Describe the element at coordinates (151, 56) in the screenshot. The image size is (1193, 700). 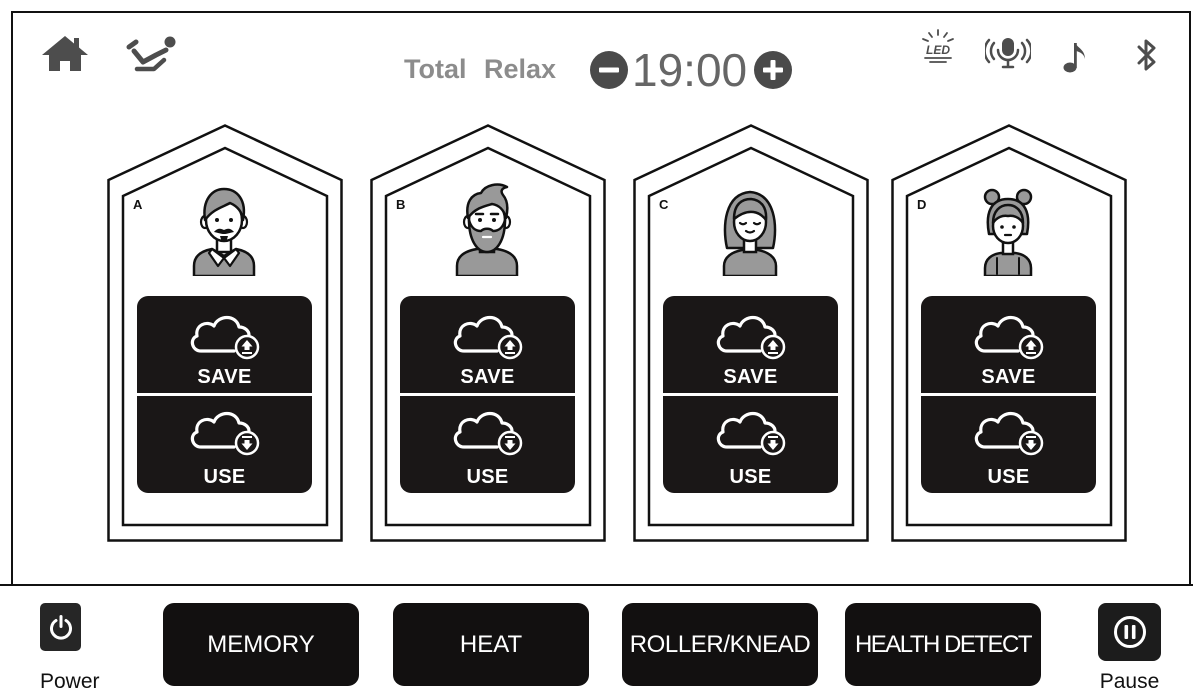
I see `recline-icon` at that location.